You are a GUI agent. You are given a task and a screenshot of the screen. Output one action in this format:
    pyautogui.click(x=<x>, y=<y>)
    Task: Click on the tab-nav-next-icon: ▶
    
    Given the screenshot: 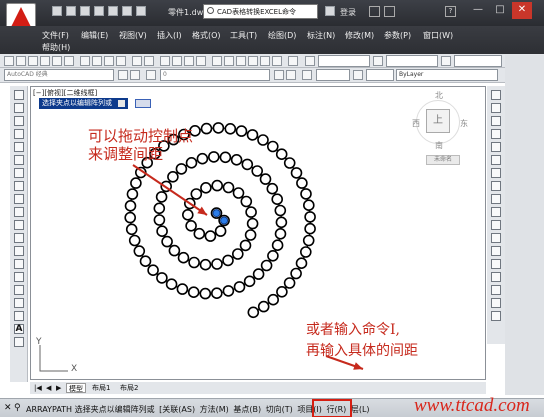 What is the action you would take?
    pyautogui.click(x=58, y=388)
    